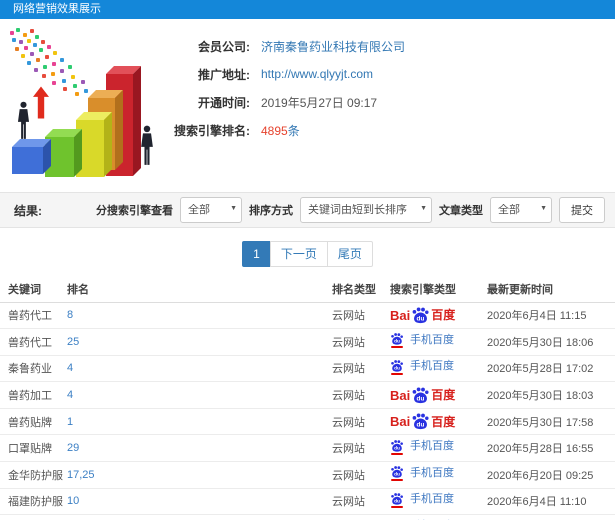 The image size is (615, 520). What do you see at coordinates (199, 316) in the screenshot?
I see `rank-cell: 8` at bounding box center [199, 316].